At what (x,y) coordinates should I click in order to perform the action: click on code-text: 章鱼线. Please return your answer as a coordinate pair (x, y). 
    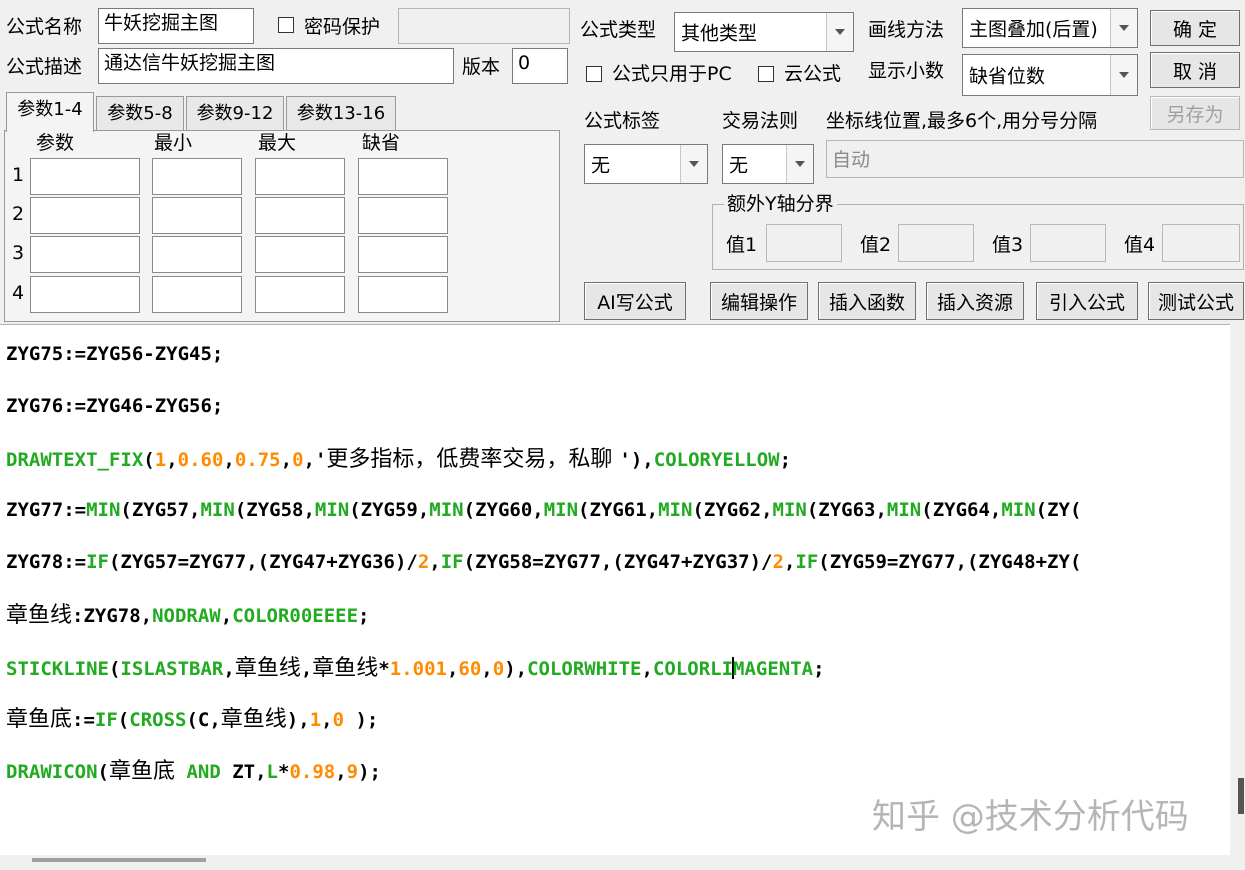
    Looking at the image, I should click on (345, 668).